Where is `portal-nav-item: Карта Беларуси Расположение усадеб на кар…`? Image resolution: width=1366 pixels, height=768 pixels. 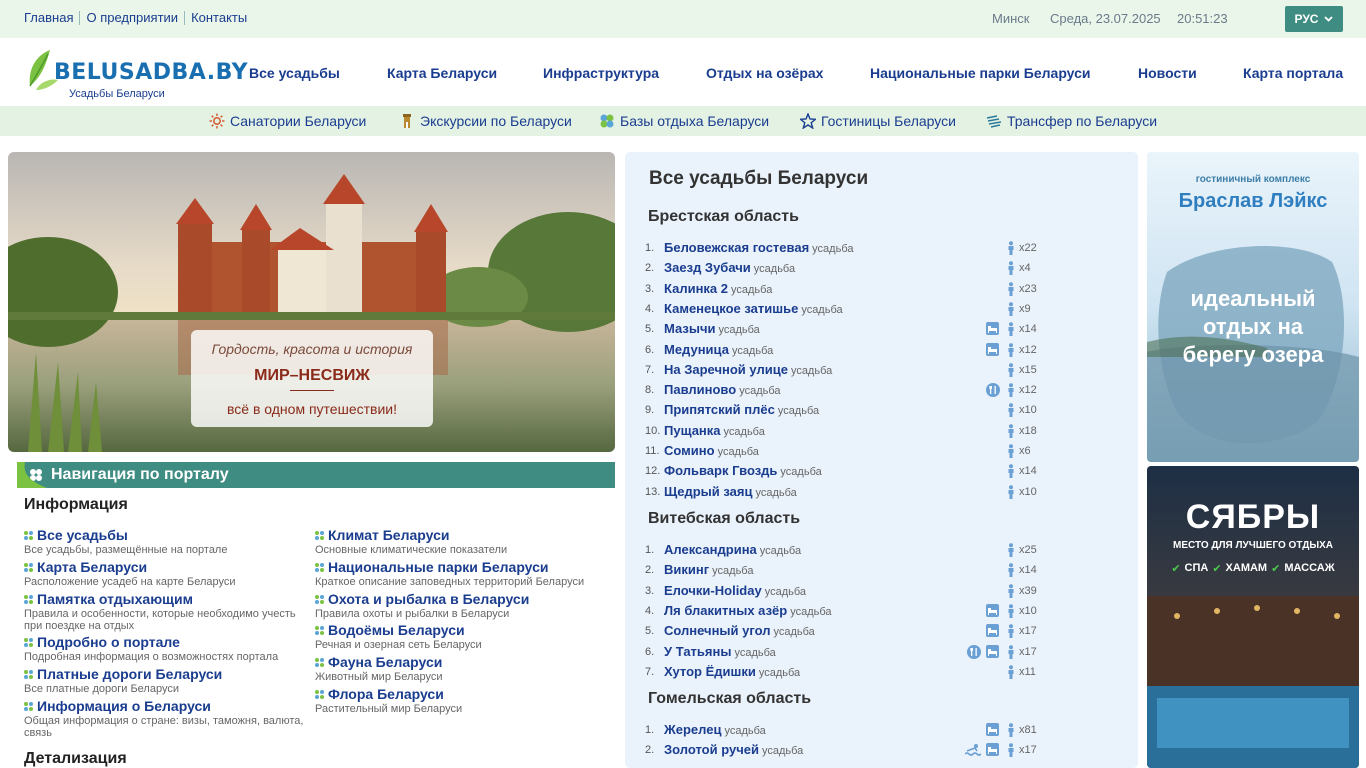
portal-nav-item: Карта Беларуси Расположение усадеб на кар… is located at coordinates (164, 573).